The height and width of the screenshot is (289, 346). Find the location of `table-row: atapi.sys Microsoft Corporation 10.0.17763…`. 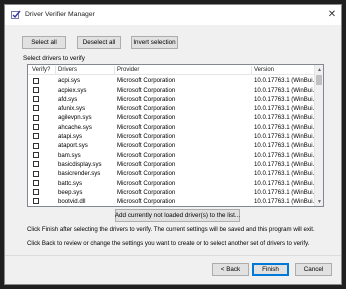

table-row: atapi.sys Microsoft Corporation 10.0.17763… is located at coordinates (171, 136).